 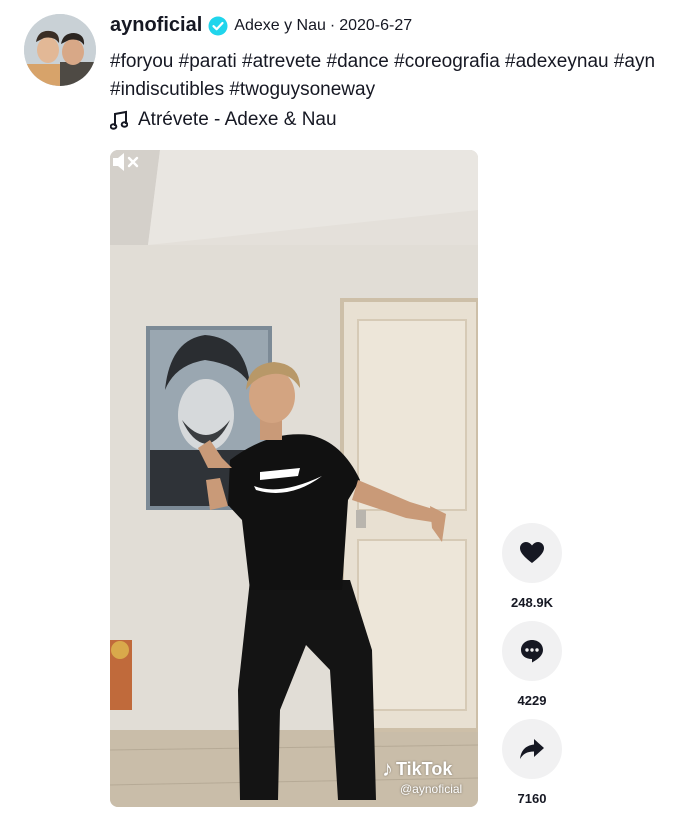 I want to click on share-icon, so click(x=532, y=749).